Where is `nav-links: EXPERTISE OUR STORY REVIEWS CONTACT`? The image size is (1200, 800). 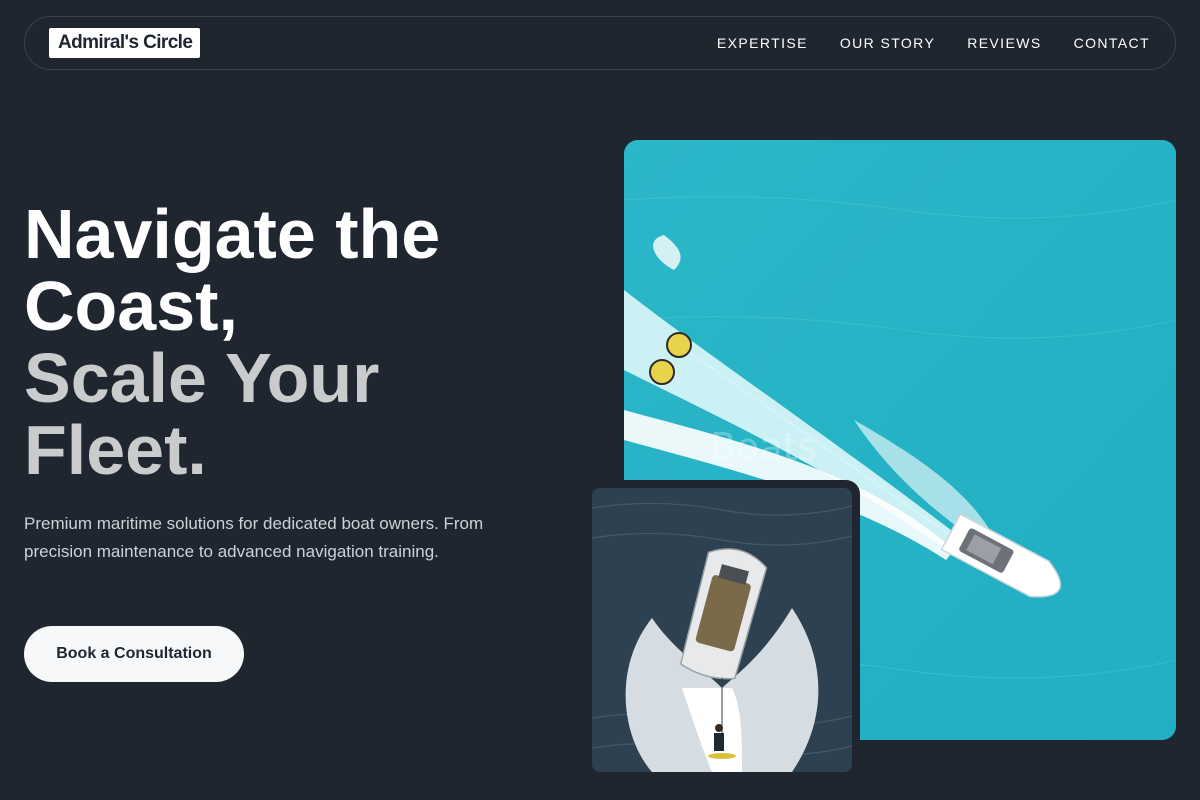 nav-links: EXPERTISE OUR STORY REVIEWS CONTACT is located at coordinates (933, 43).